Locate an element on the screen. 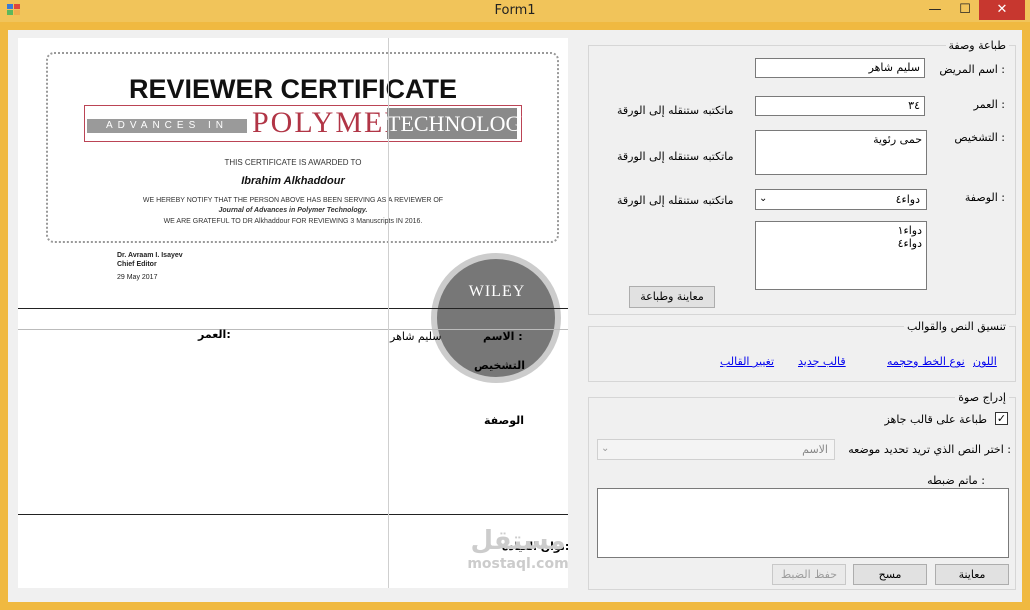  text-format-legend: تنسيق النص والقوالب is located at coordinates (956, 326).